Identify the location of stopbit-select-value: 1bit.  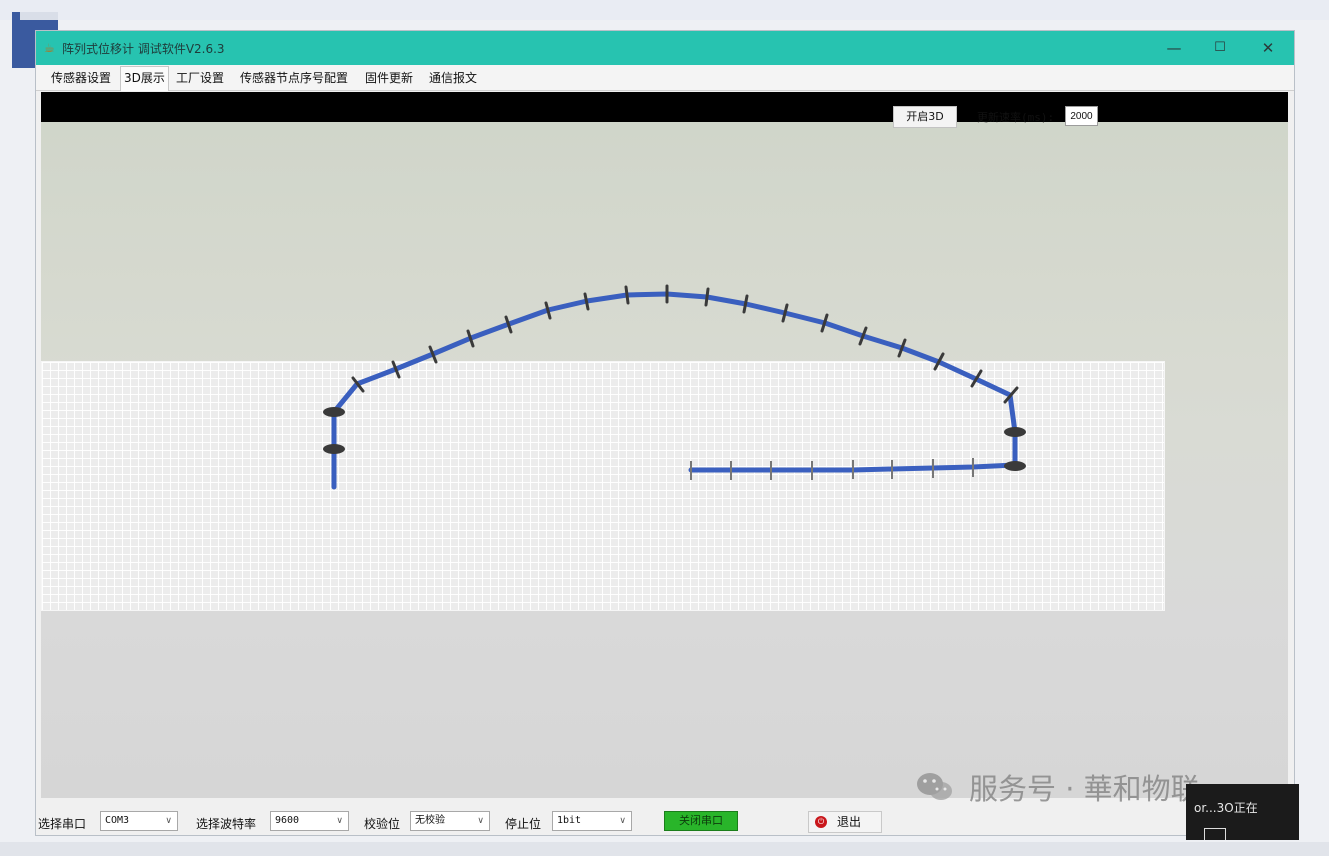
(569, 820).